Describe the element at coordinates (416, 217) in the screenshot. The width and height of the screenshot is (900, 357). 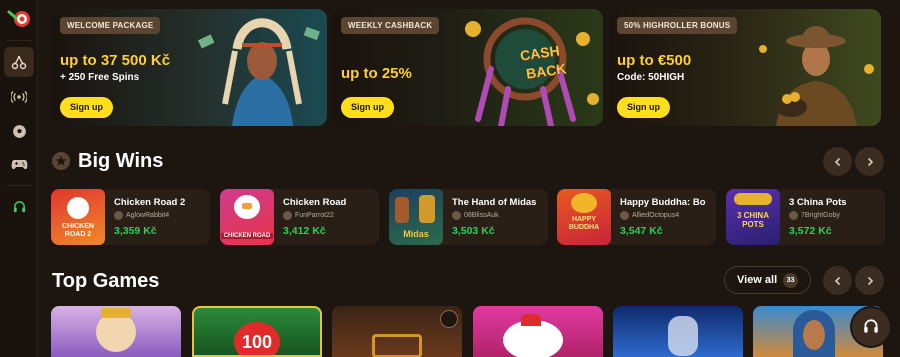
I see `game-thumbnail: Midas` at that location.